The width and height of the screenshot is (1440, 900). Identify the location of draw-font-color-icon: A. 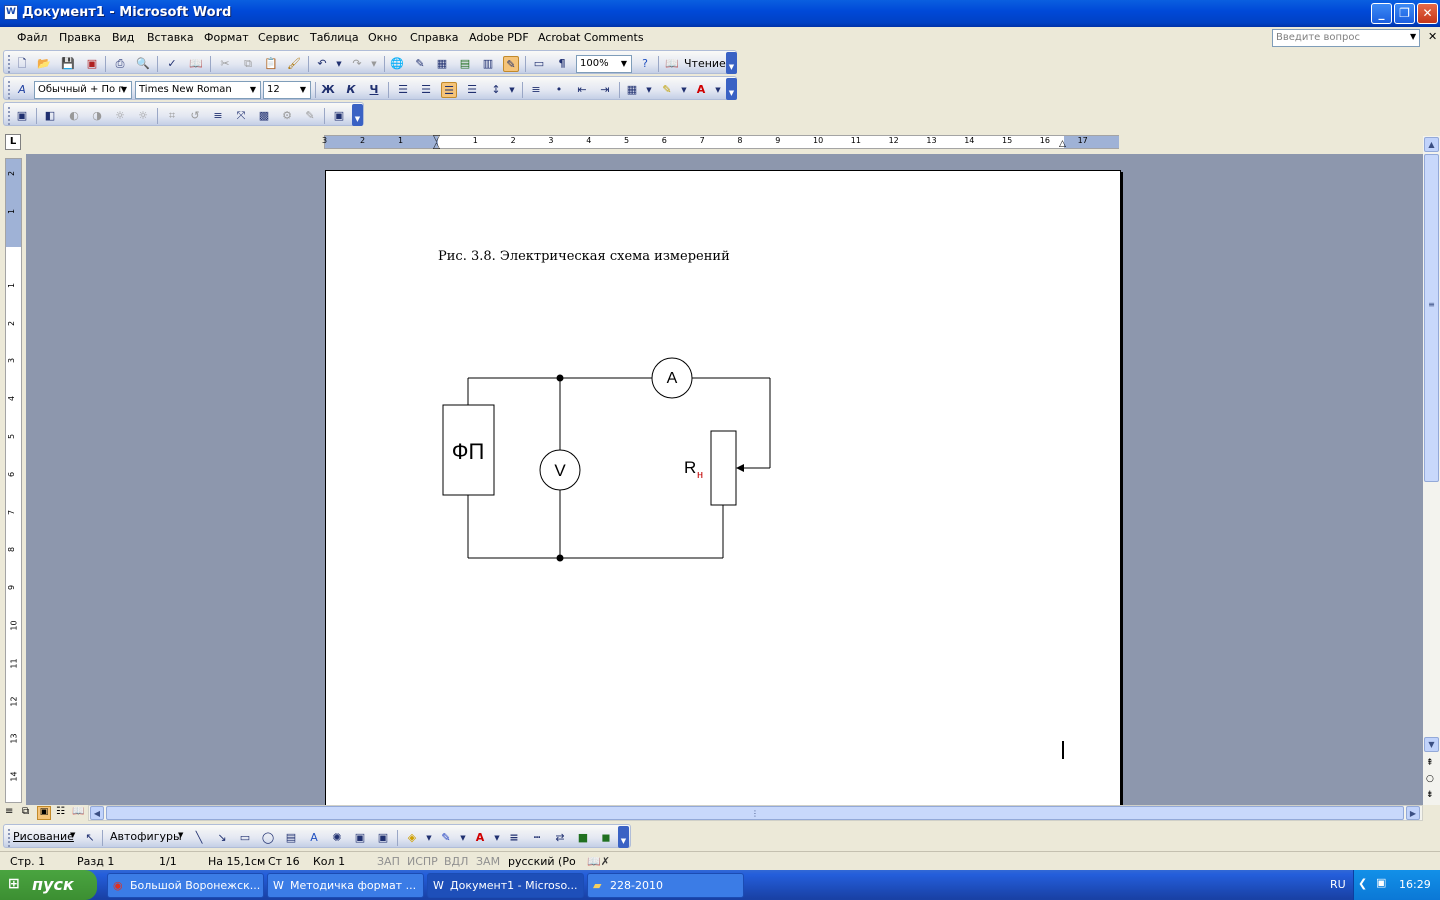
(480, 838).